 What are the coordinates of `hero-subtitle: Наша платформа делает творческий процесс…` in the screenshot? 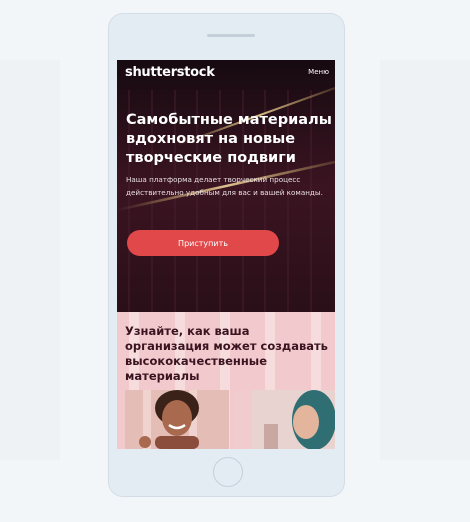 It's located at (224, 186).